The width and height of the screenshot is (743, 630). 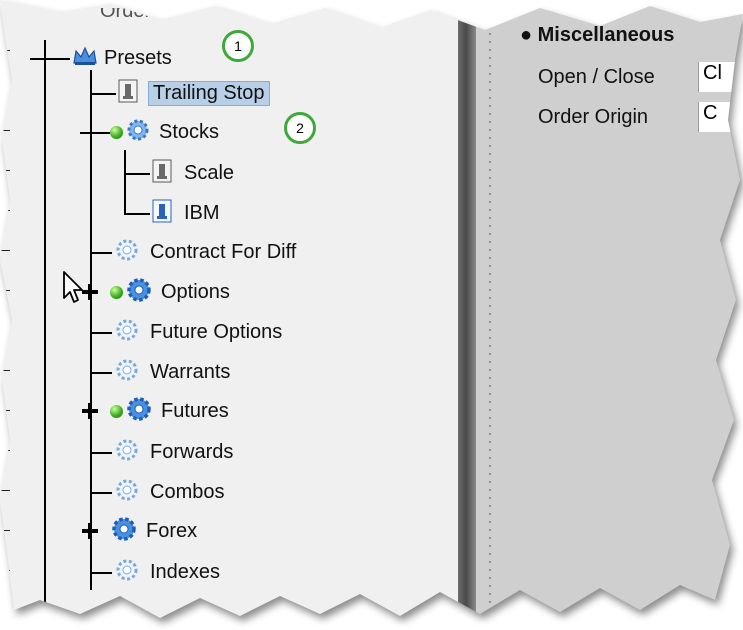 What do you see at coordinates (162, 213) in the screenshot?
I see `order-icon-blue` at bounding box center [162, 213].